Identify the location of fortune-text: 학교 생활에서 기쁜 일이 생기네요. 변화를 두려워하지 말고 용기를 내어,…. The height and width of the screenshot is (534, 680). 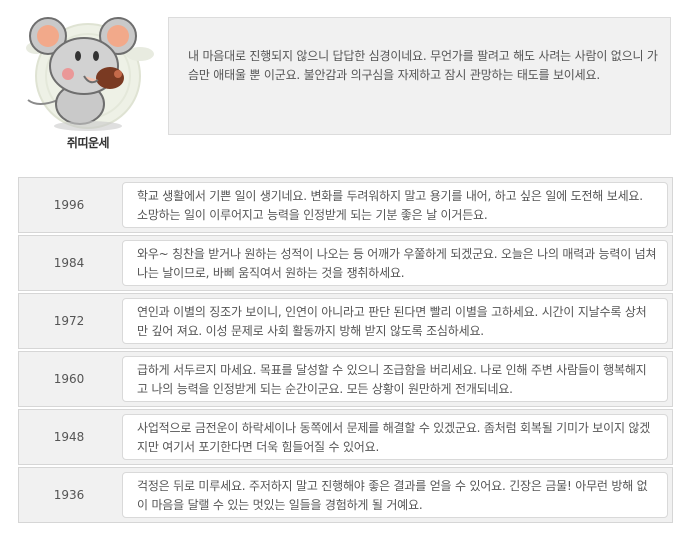
(390, 205).